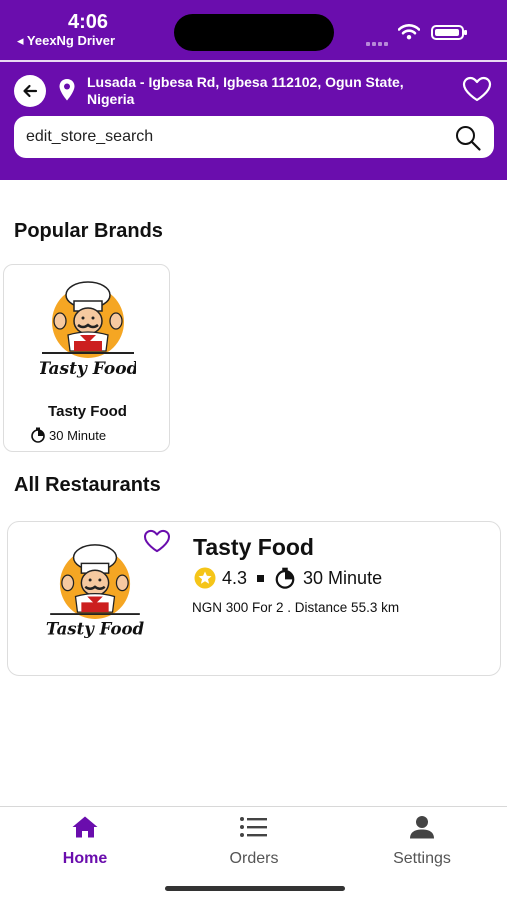  I want to click on status-bar: 4:06 ◂ YeexNg Driver, so click(253, 29).